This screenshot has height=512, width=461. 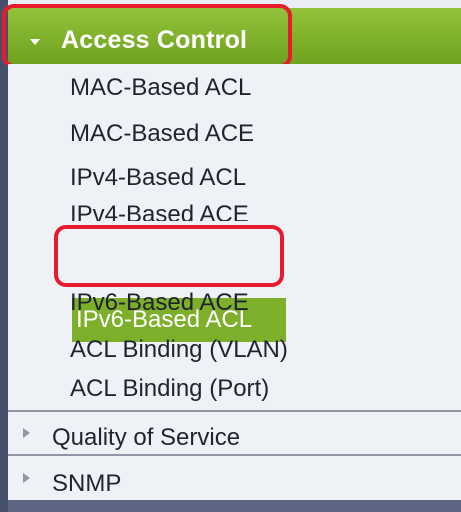 What do you see at coordinates (234, 506) in the screenshot?
I see `panel-bottom-band` at bounding box center [234, 506].